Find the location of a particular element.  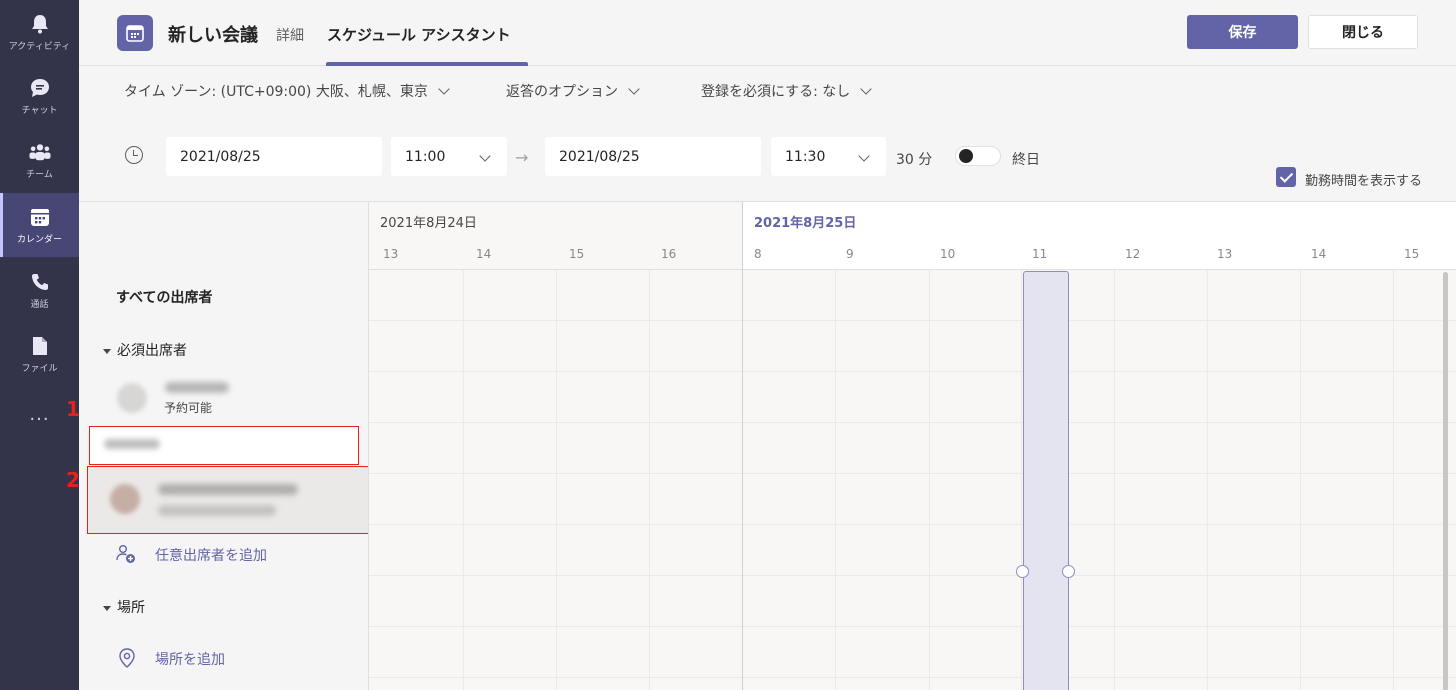

attendee-input-highlight is located at coordinates (224, 445).